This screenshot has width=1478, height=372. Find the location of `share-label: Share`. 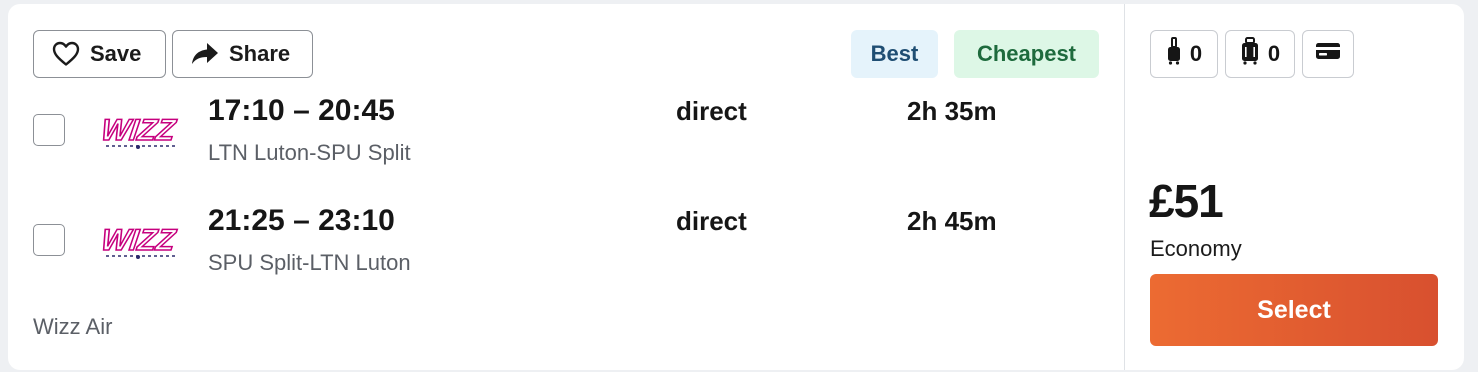

share-label: Share is located at coordinates (260, 53).